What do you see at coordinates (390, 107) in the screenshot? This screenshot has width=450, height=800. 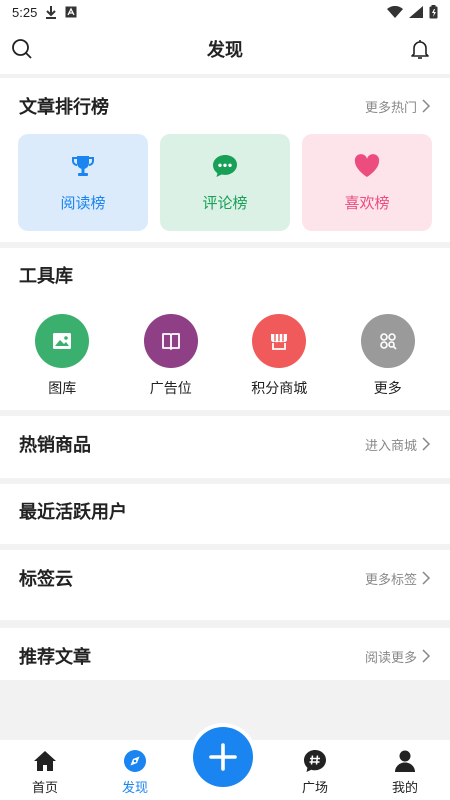 I see `rank-more-label: 更多热门` at bounding box center [390, 107].